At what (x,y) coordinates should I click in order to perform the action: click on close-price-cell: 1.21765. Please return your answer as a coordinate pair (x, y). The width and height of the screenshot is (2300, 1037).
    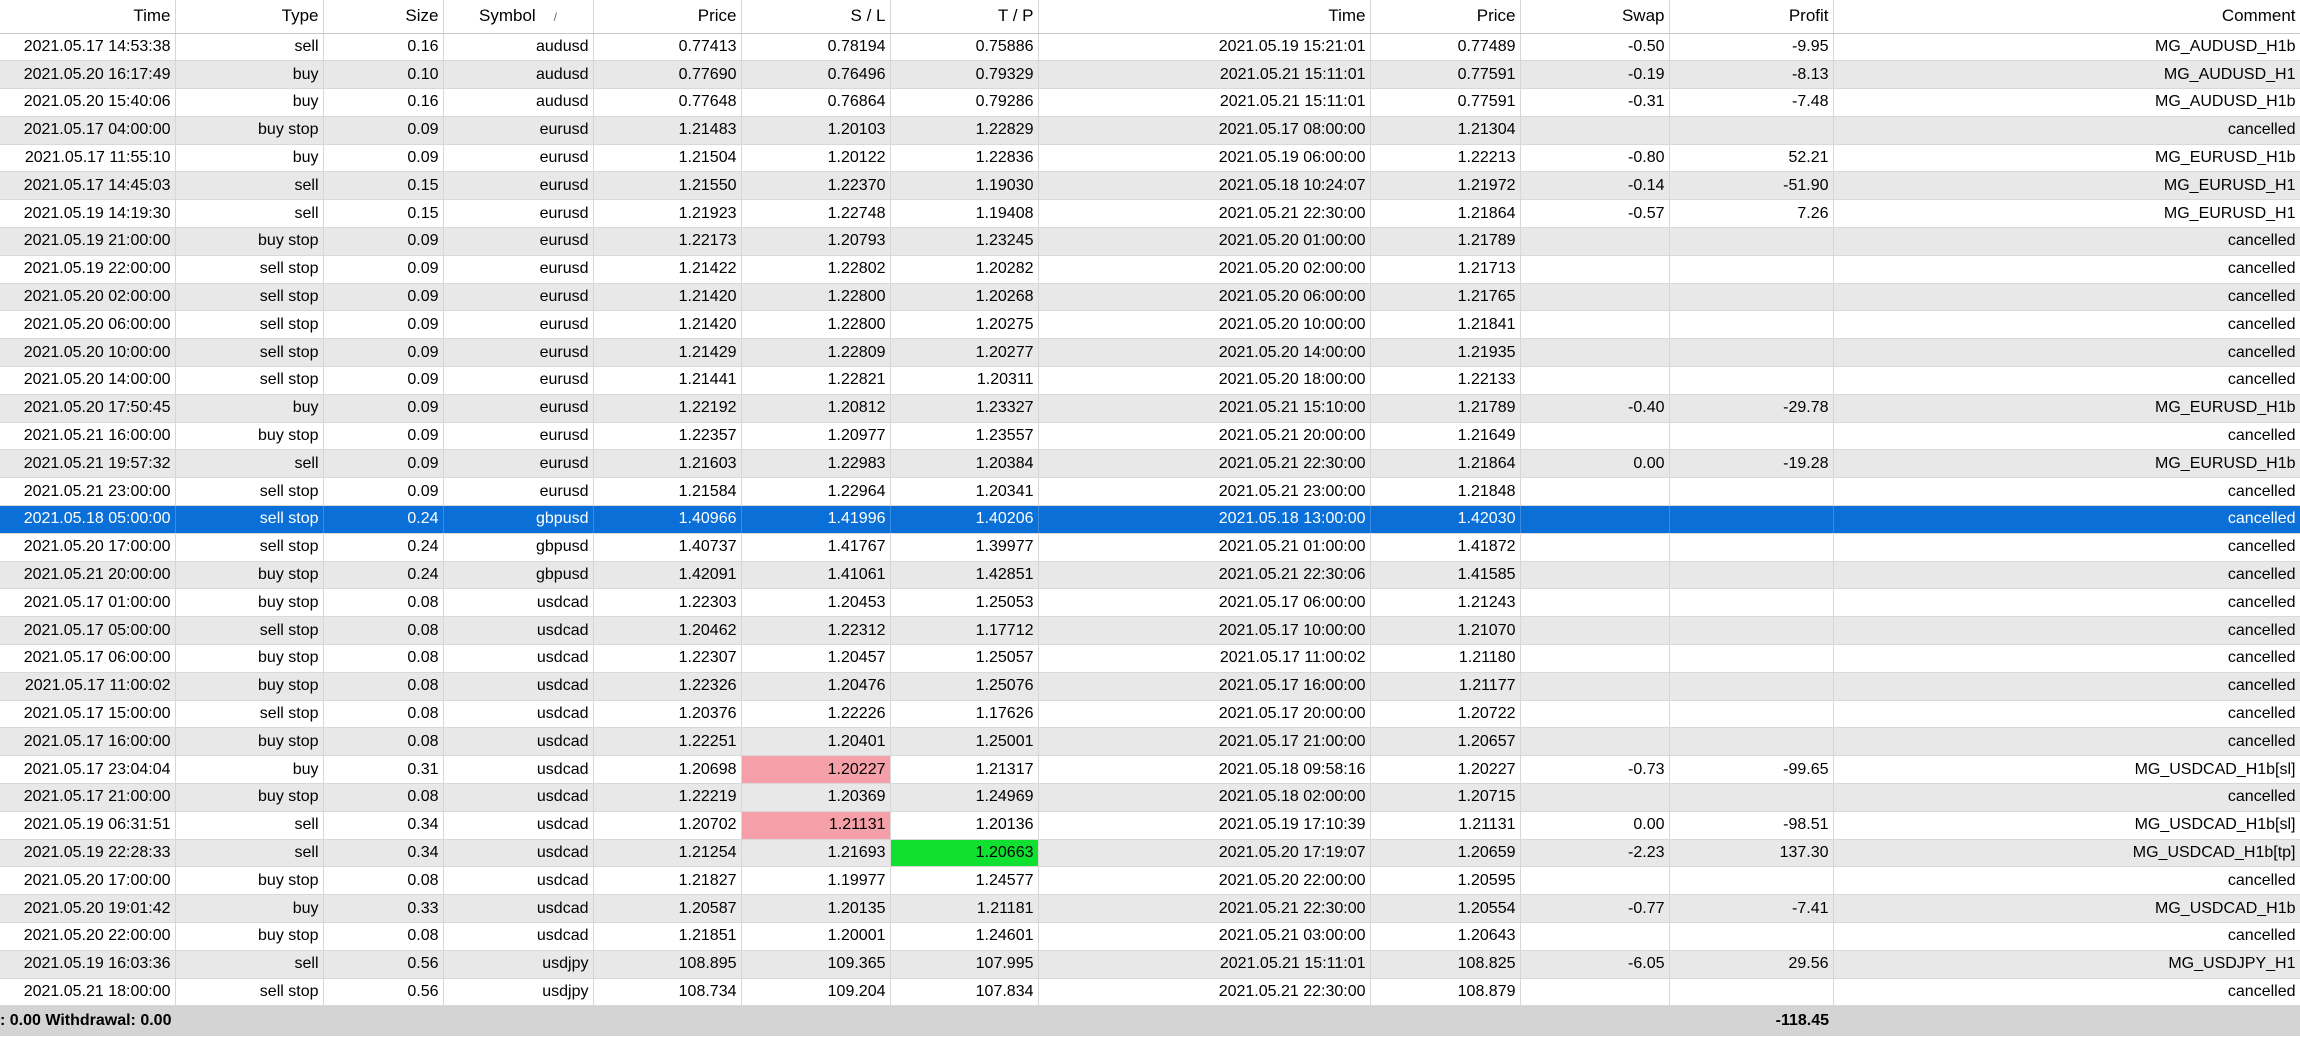
    Looking at the image, I should click on (1445, 297).